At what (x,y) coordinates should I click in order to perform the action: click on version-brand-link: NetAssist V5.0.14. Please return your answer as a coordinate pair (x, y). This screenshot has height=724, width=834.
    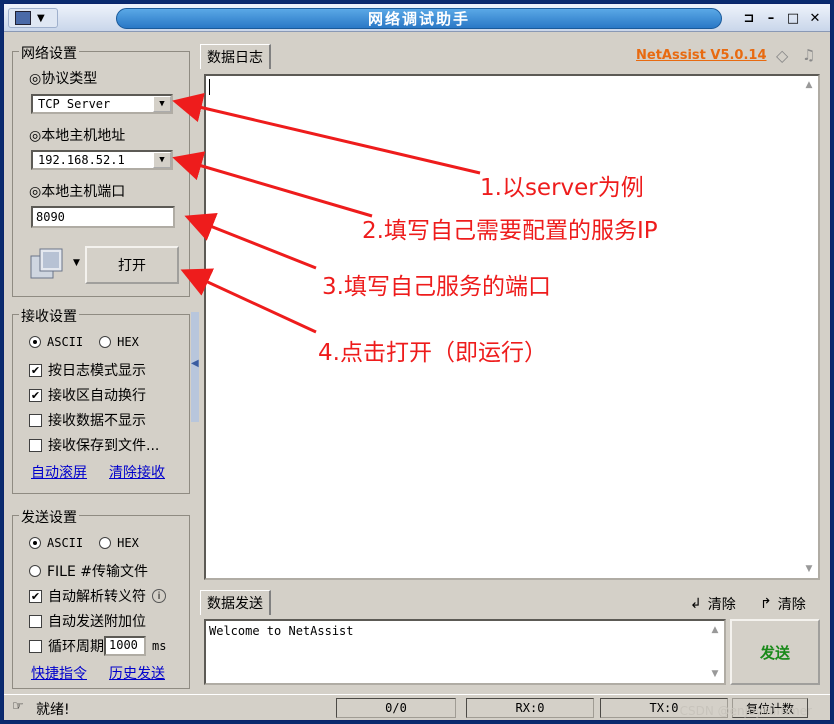
    Looking at the image, I should click on (701, 55).